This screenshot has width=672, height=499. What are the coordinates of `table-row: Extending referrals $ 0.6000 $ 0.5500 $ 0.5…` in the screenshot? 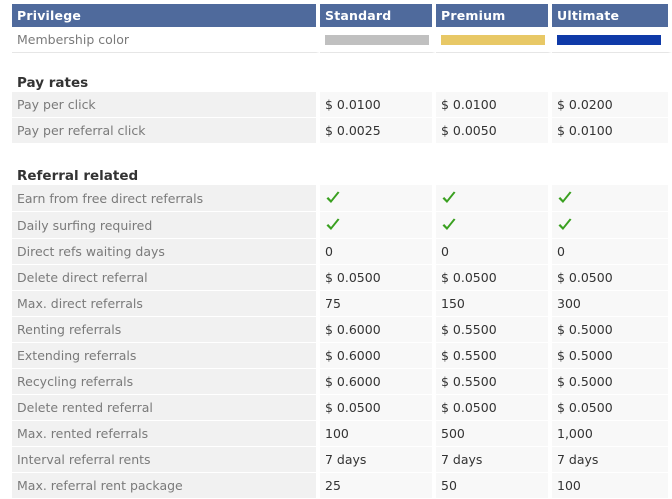 It's located at (342, 356).